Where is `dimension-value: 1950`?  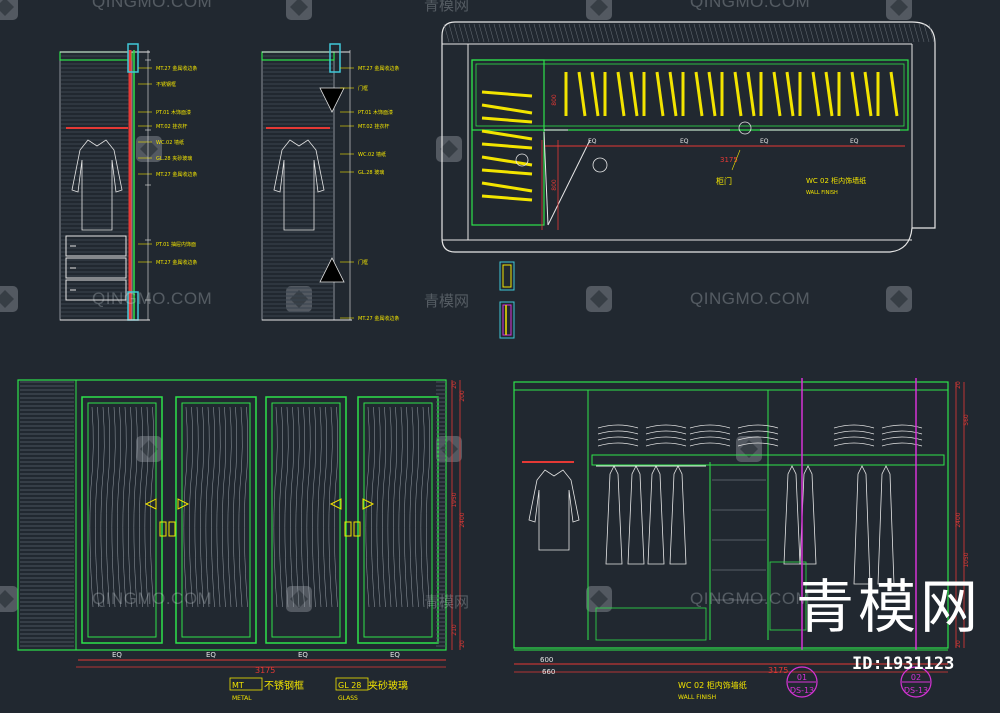
dimension-value: 1950 is located at coordinates (454, 499).